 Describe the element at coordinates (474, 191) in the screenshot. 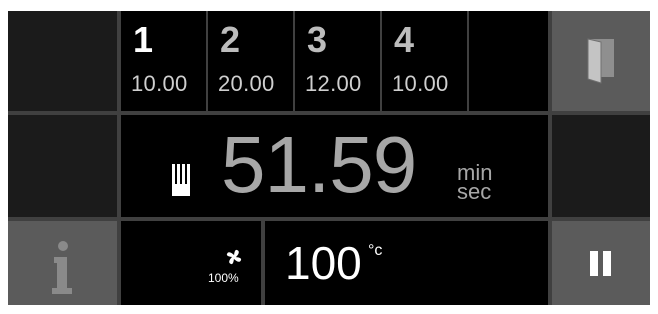

I see `timer-unit-seconds: sec` at that location.